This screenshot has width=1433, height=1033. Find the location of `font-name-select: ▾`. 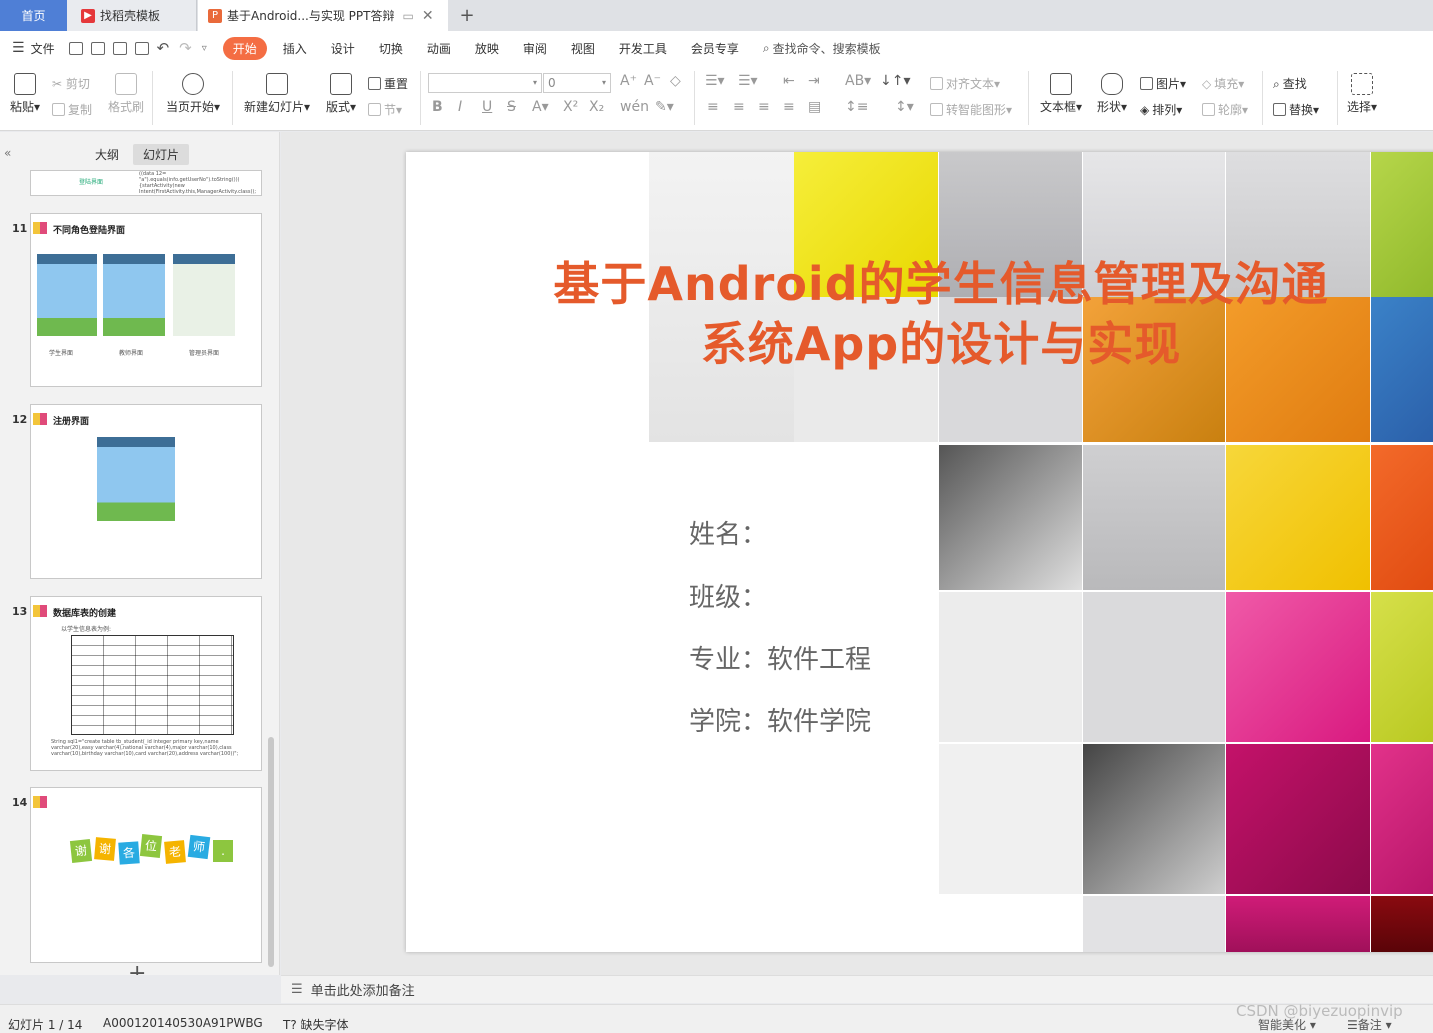

font-name-select: ▾ is located at coordinates (485, 83).